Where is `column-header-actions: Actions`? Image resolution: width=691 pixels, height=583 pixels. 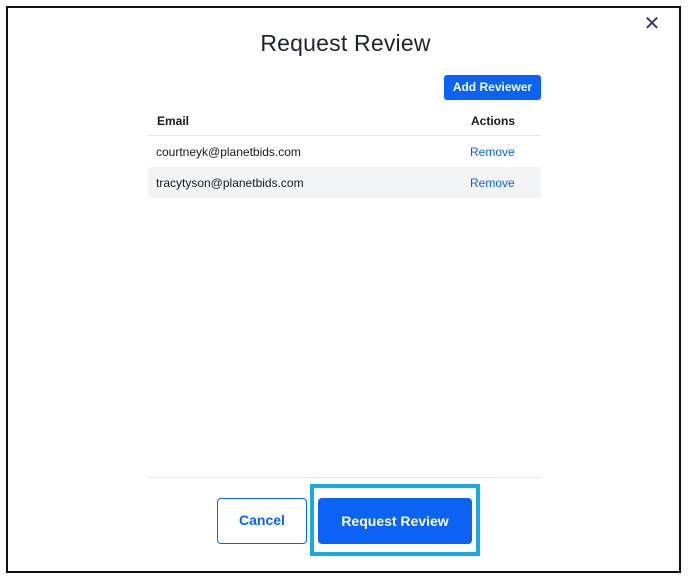 column-header-actions: Actions is located at coordinates (493, 121).